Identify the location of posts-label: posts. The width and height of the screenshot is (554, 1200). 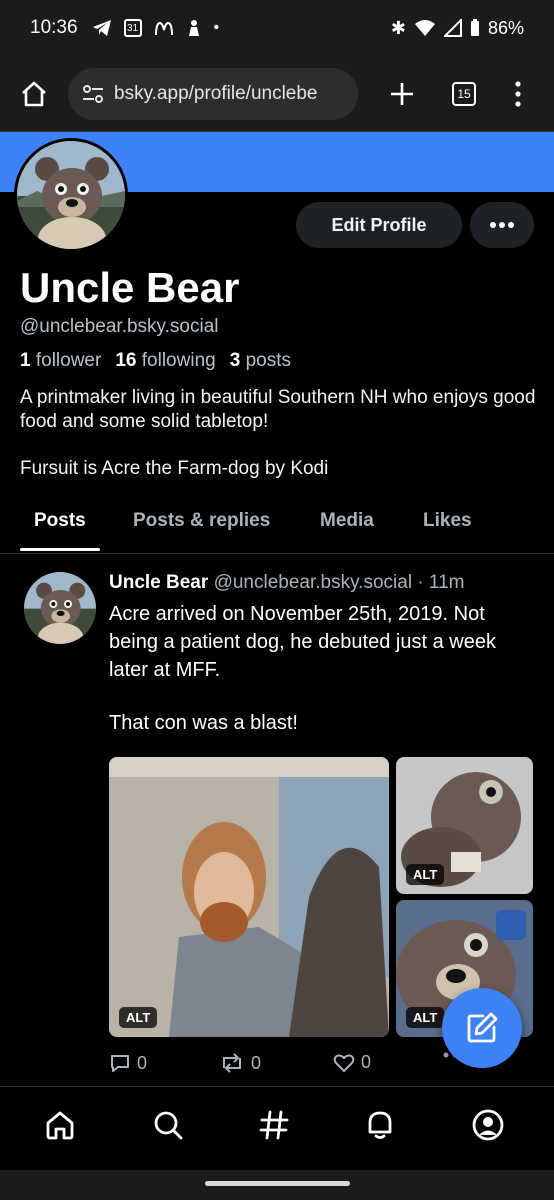
(268, 360).